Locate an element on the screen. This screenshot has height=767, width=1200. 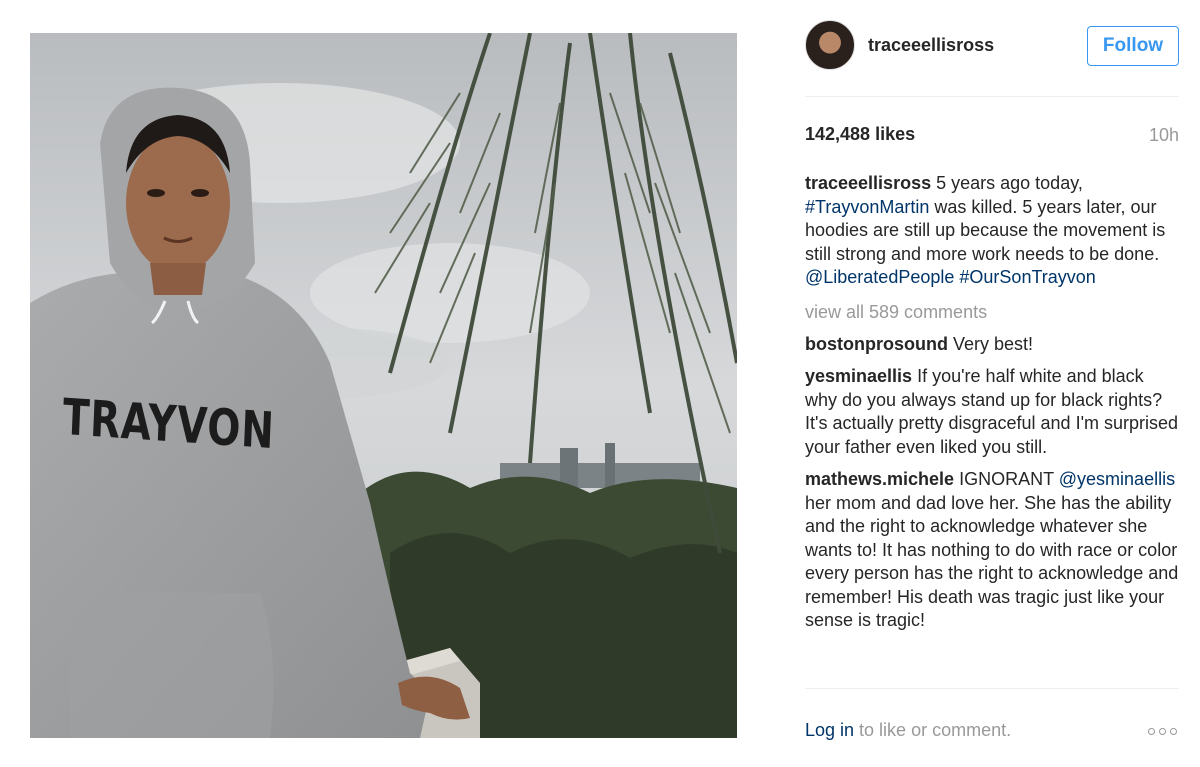
post-footer: Log in to like or comment. is located at coordinates (992, 733).